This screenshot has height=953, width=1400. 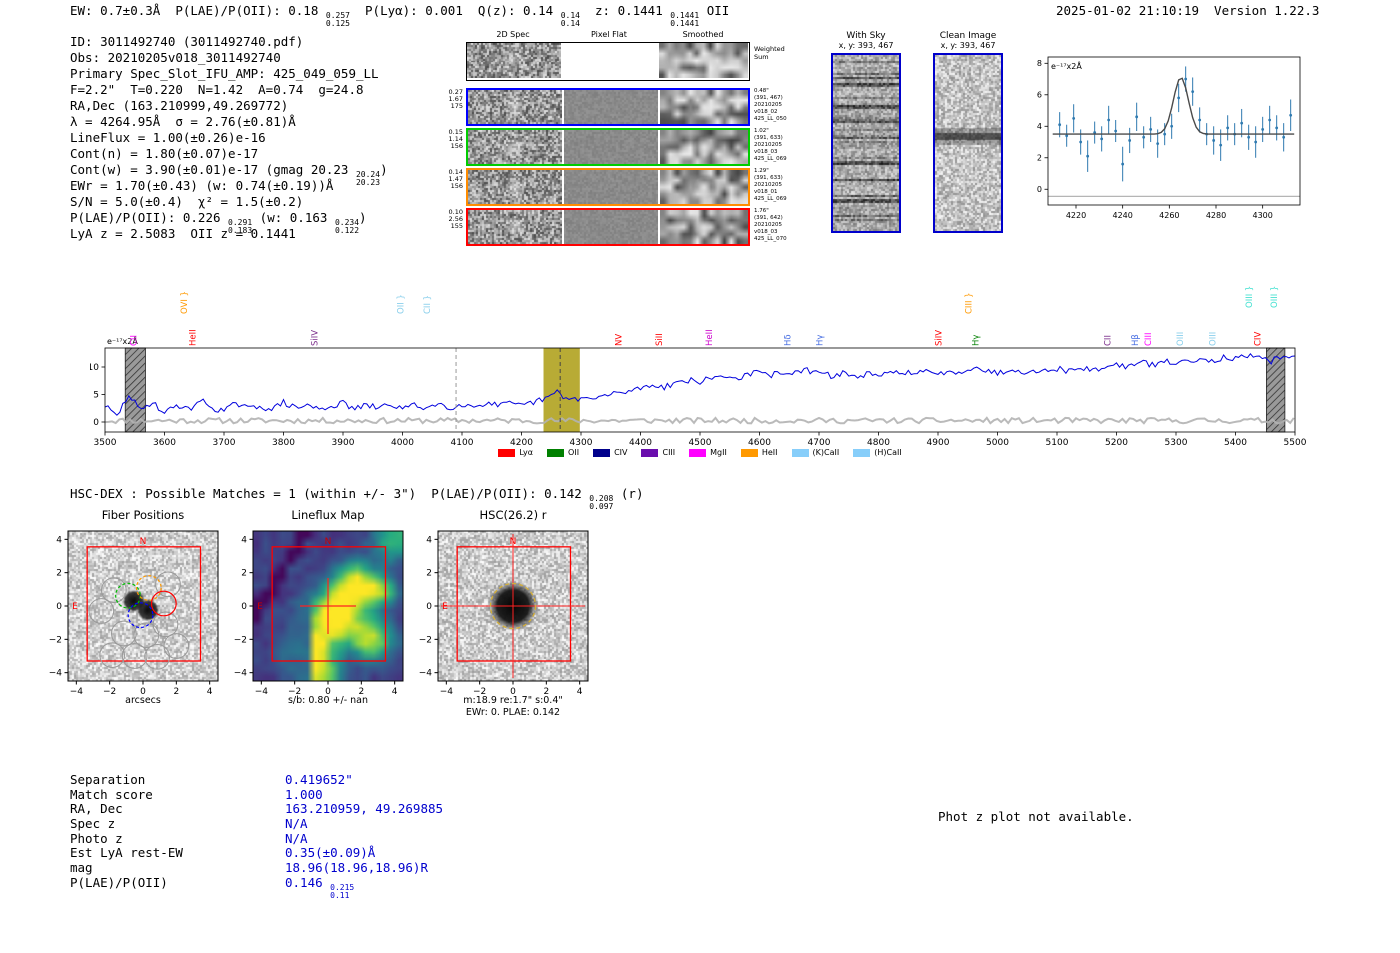 What do you see at coordinates (111, 794) in the screenshot?
I see `match-field-label: Match score` at bounding box center [111, 794].